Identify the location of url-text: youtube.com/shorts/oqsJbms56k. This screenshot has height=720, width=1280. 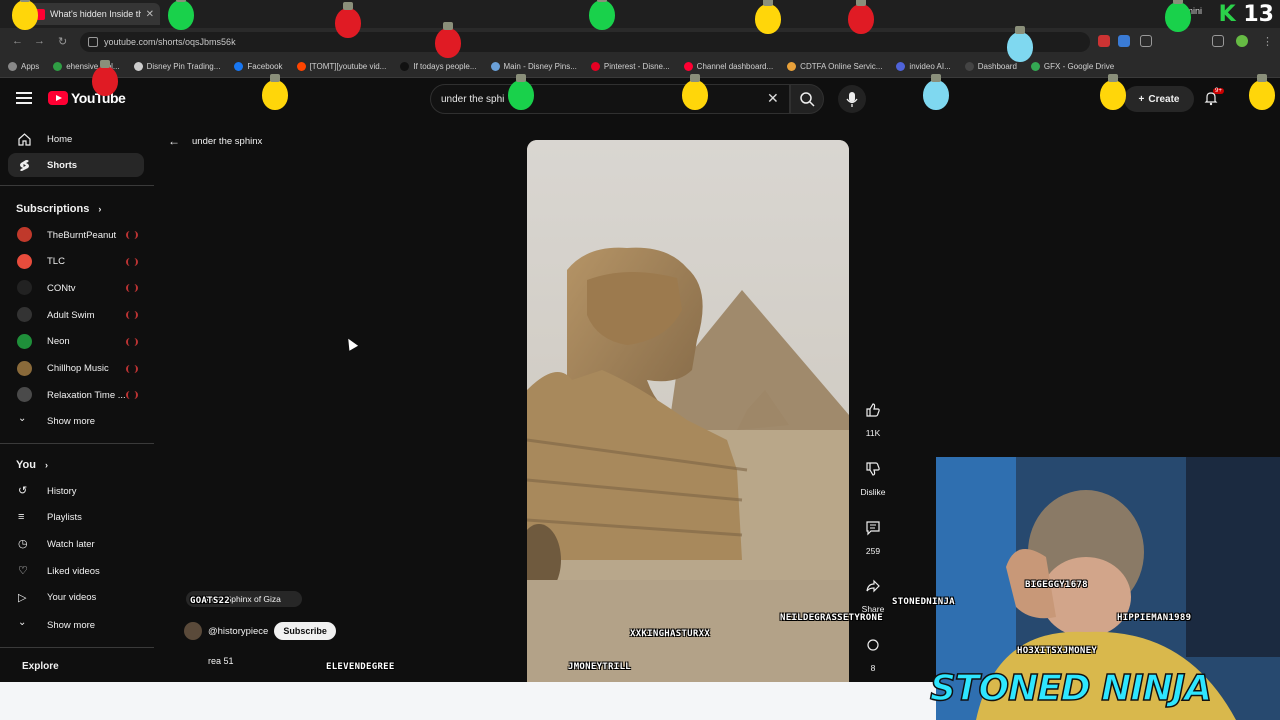
(170, 42).